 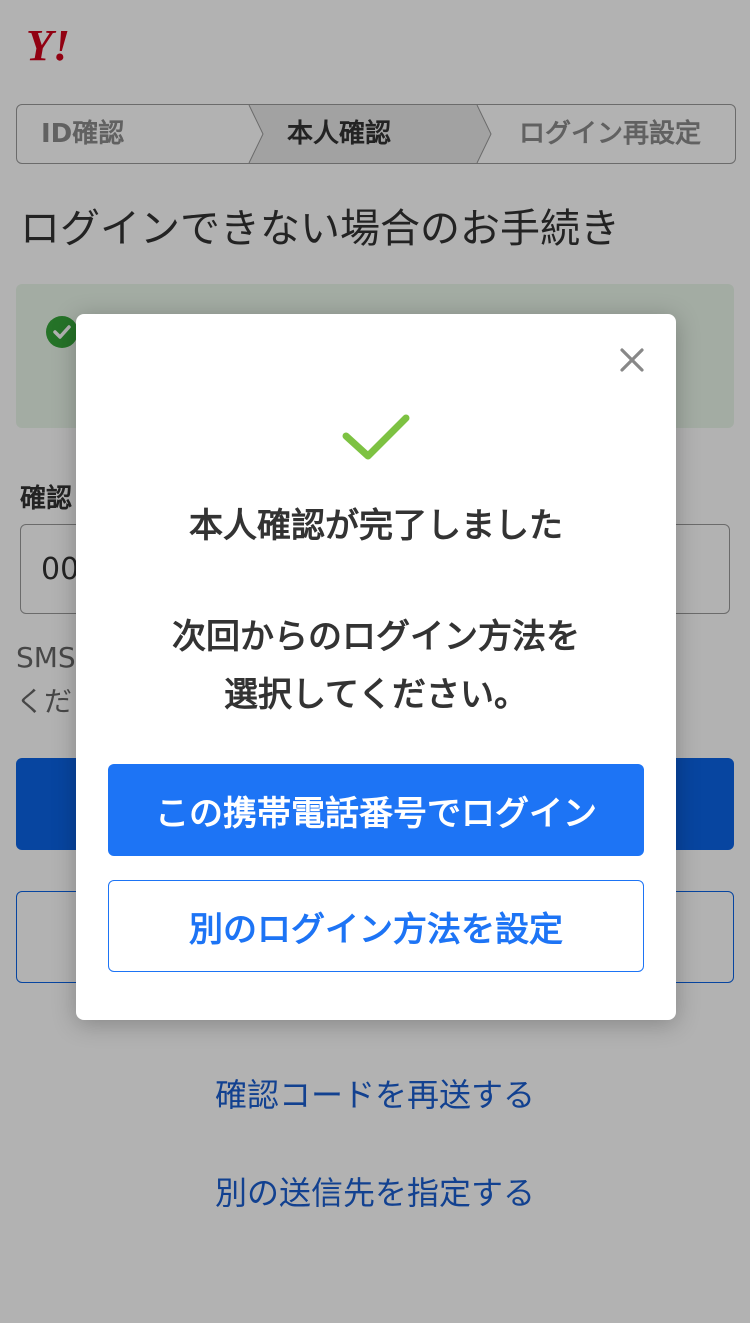 What do you see at coordinates (376, 526) in the screenshot?
I see `dialog-heading: 本人確認が完了しました` at bounding box center [376, 526].